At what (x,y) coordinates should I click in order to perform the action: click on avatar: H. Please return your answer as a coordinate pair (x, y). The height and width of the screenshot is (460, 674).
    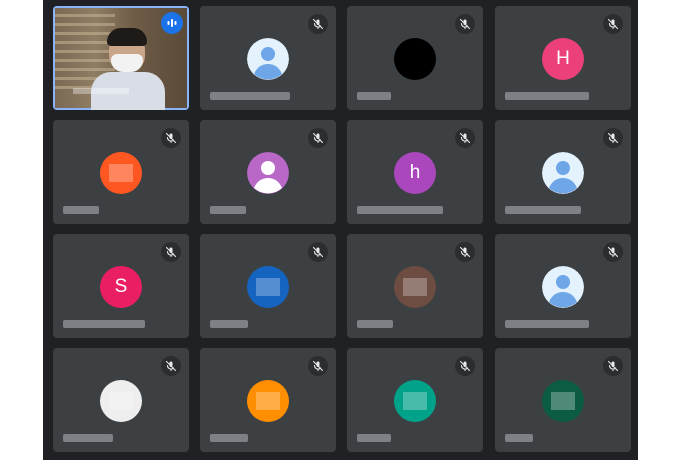
    Looking at the image, I should click on (563, 59).